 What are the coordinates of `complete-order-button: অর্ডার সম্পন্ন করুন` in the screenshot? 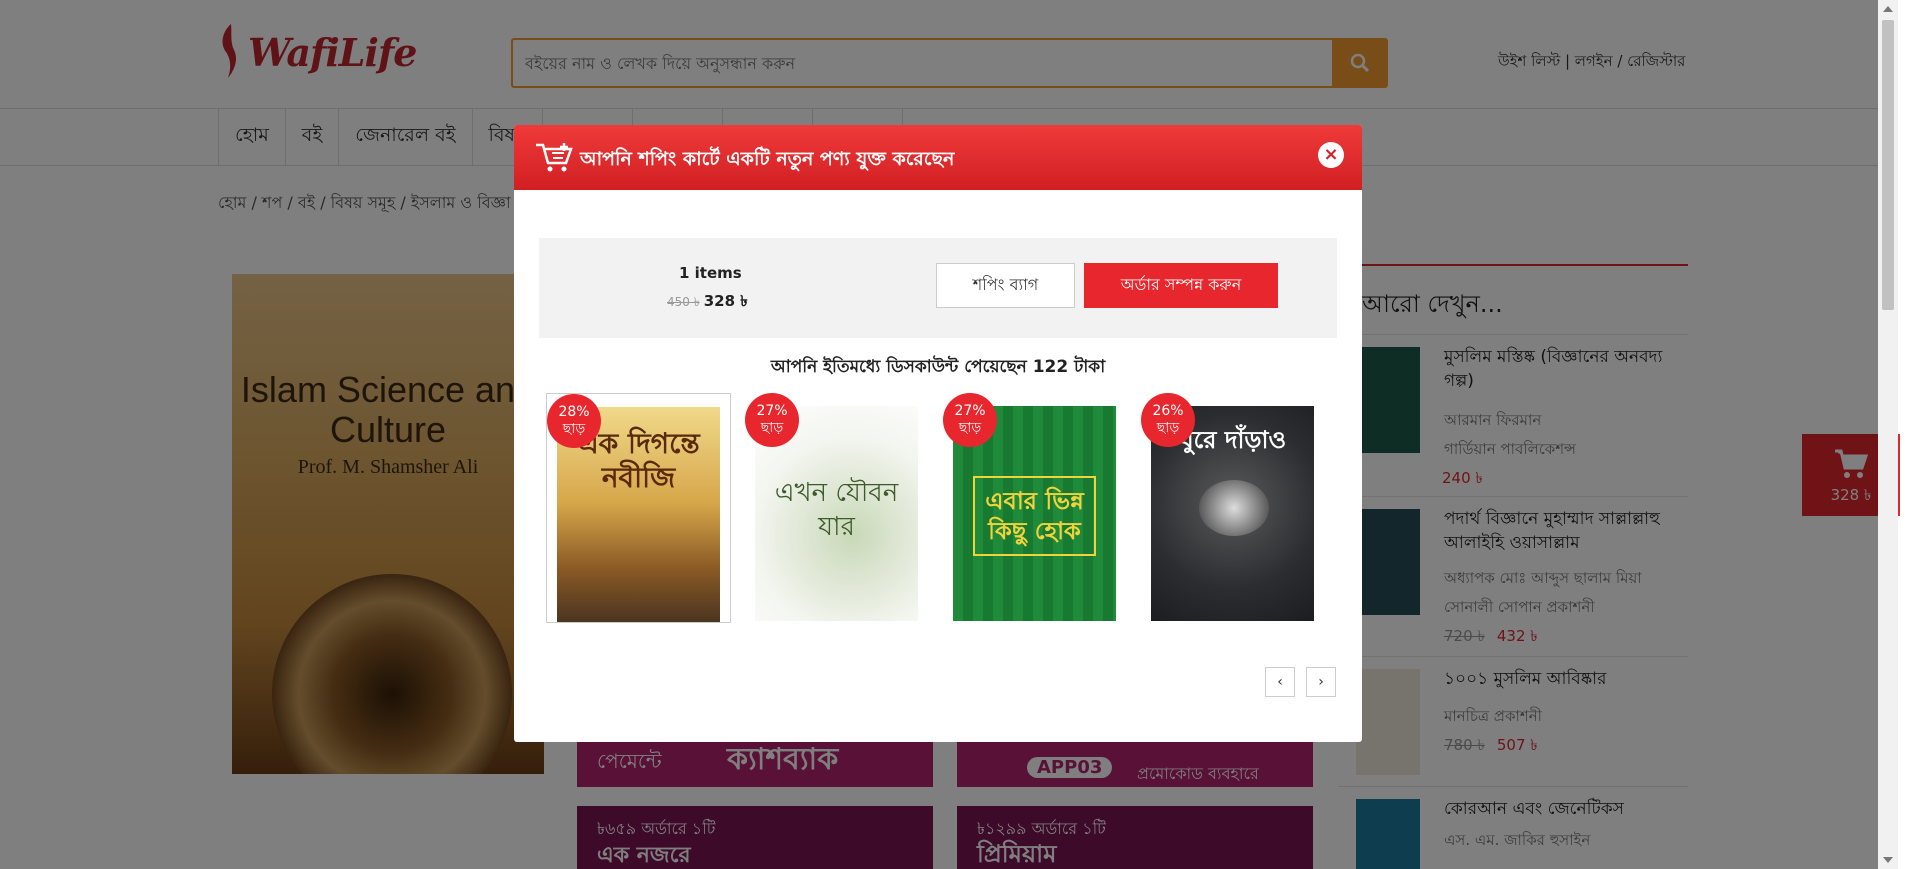 It's located at (1181, 285).